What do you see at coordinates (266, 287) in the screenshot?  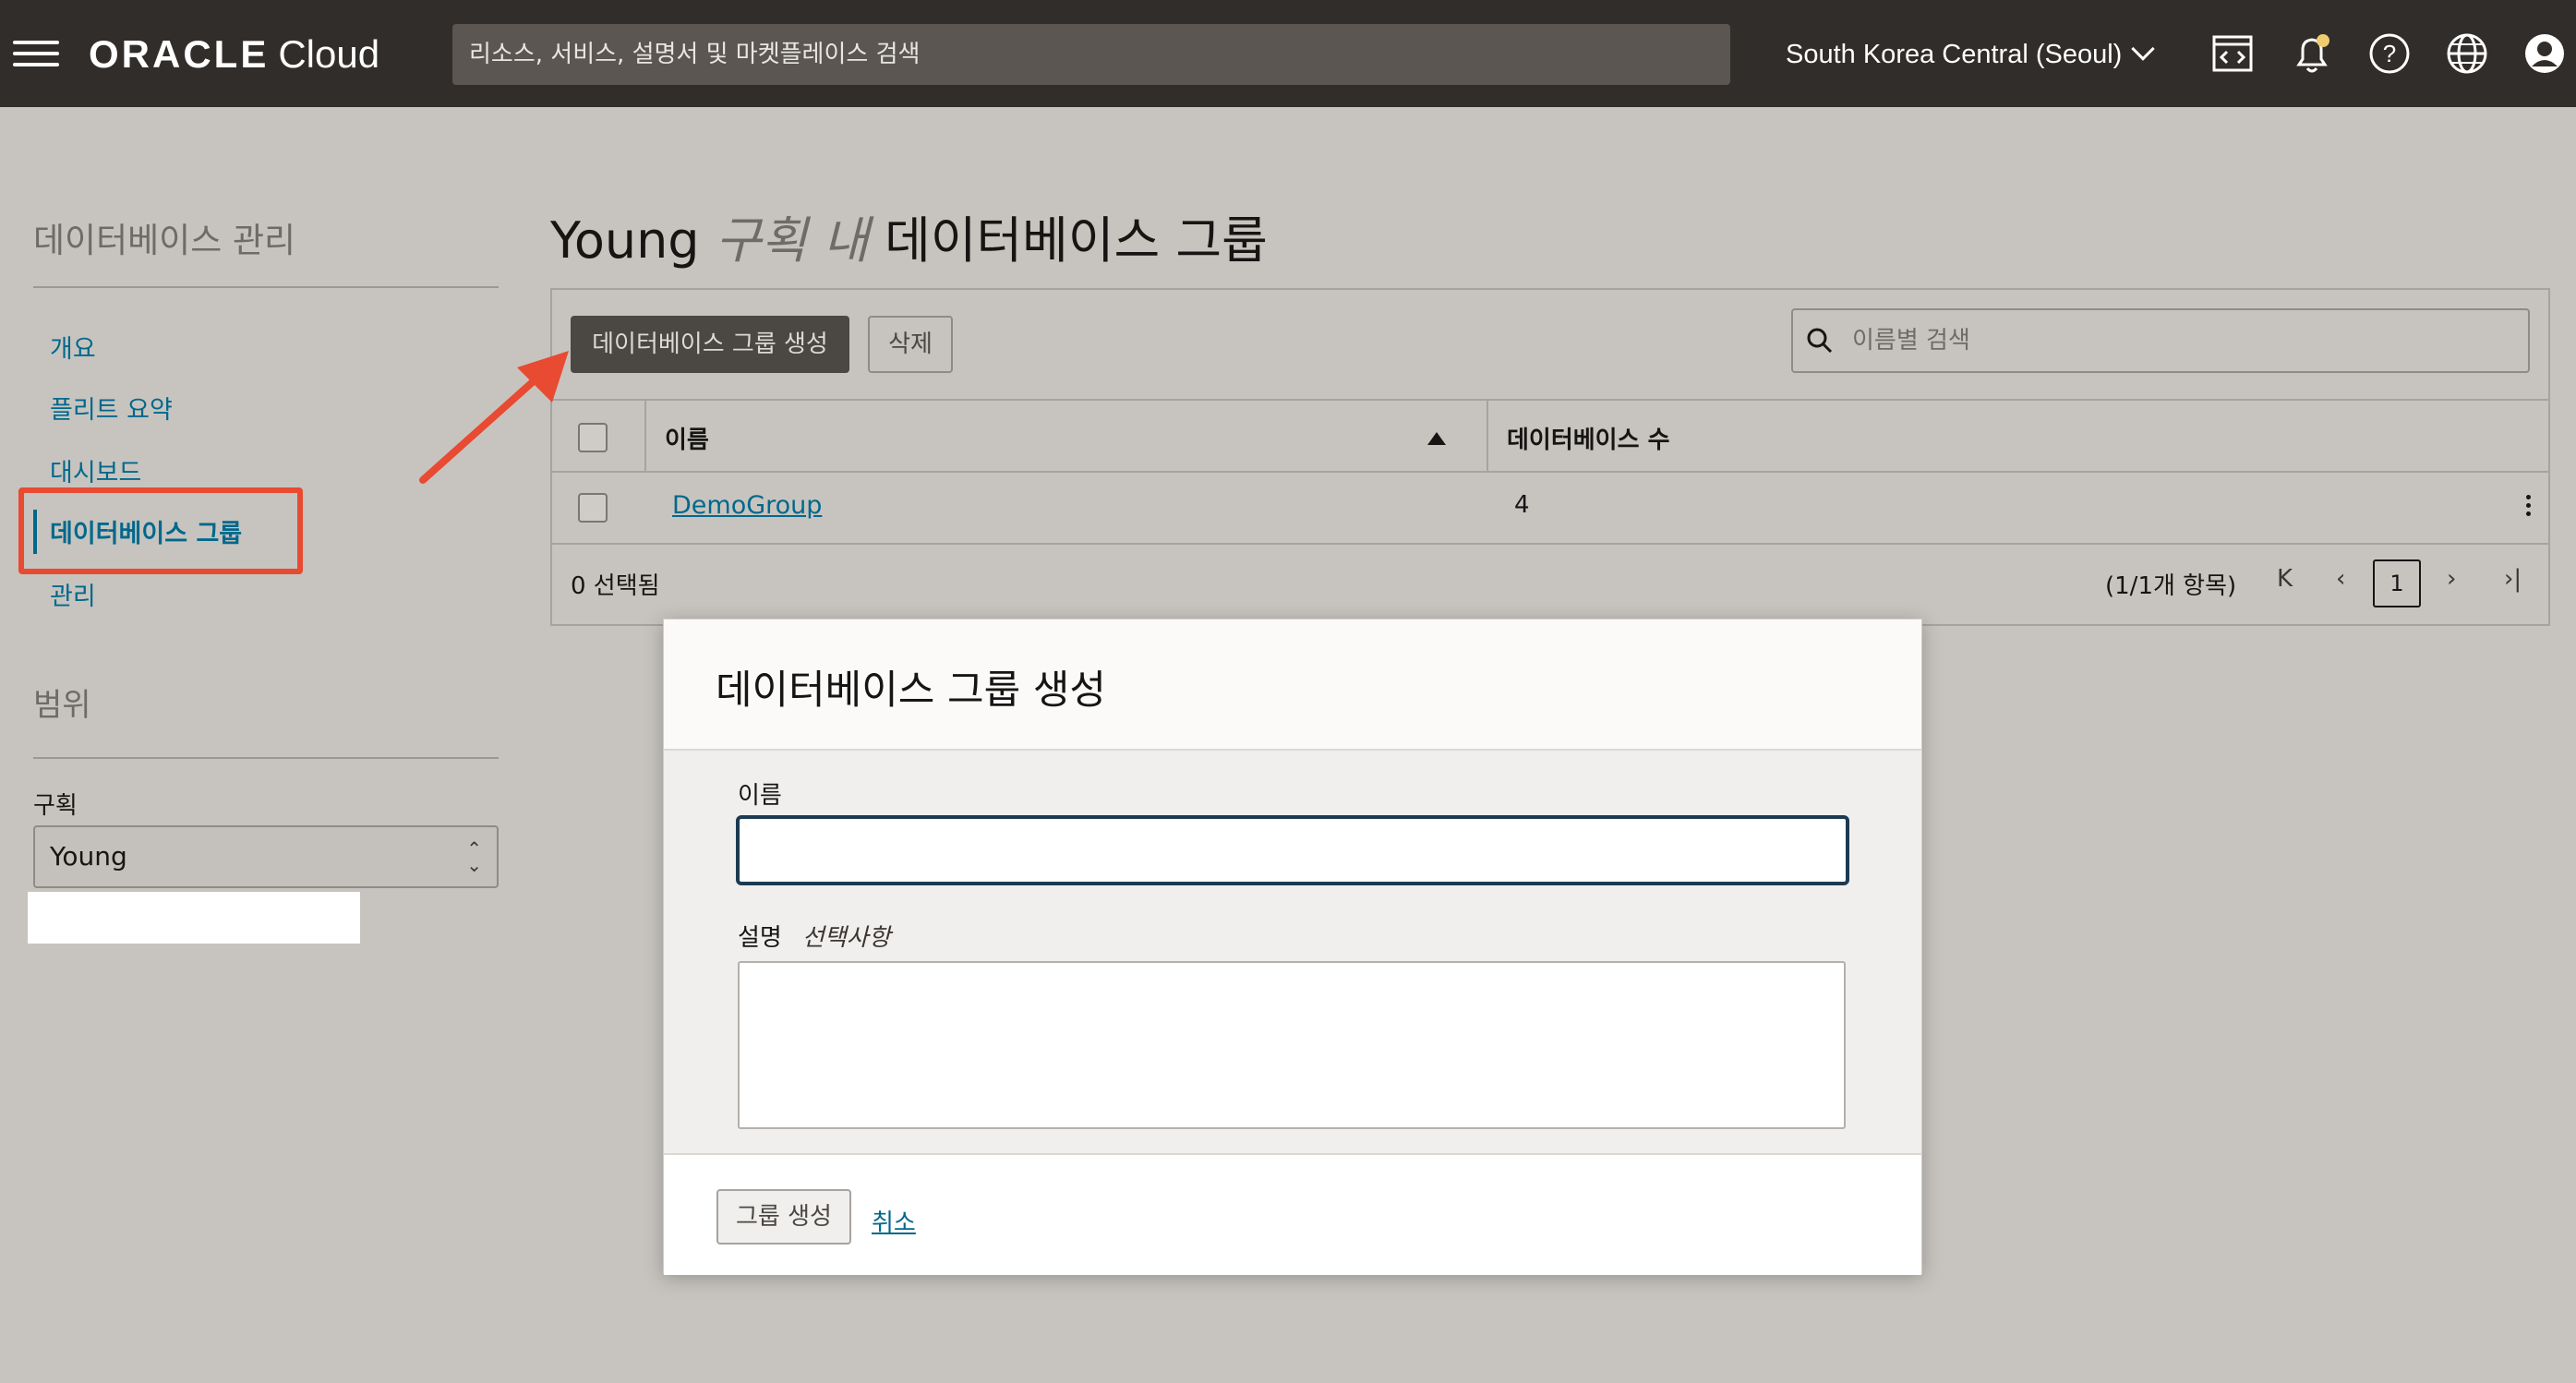 I see `sidebar-divider` at bounding box center [266, 287].